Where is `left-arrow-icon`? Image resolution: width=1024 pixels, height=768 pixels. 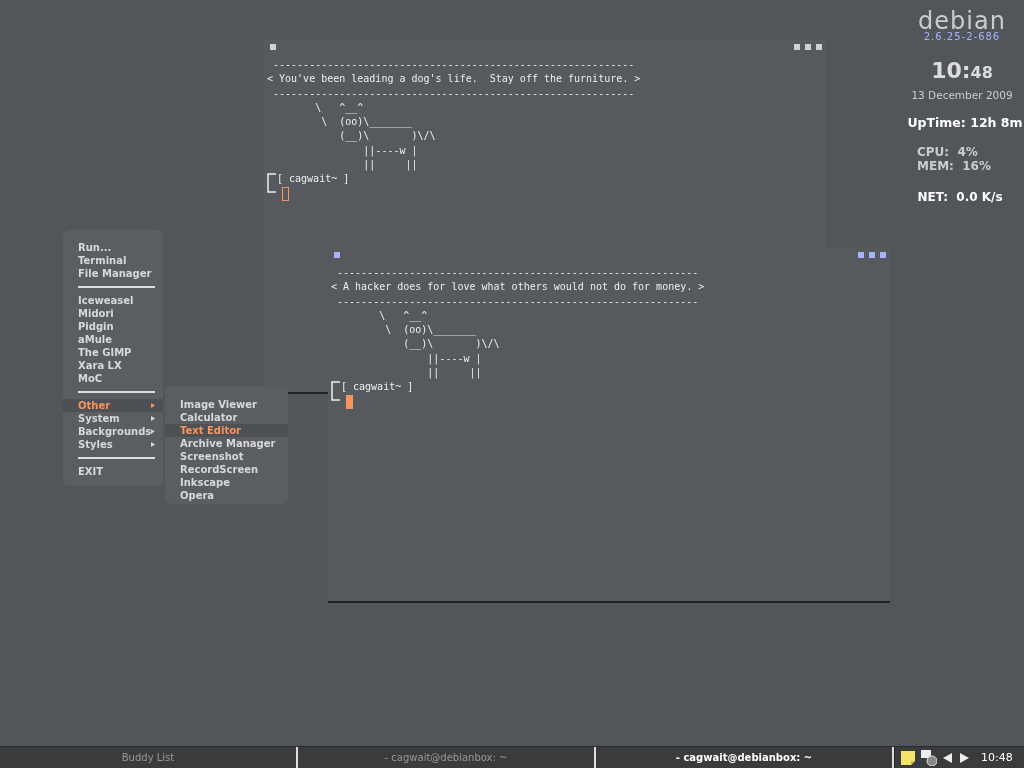 left-arrow-icon is located at coordinates (948, 757).